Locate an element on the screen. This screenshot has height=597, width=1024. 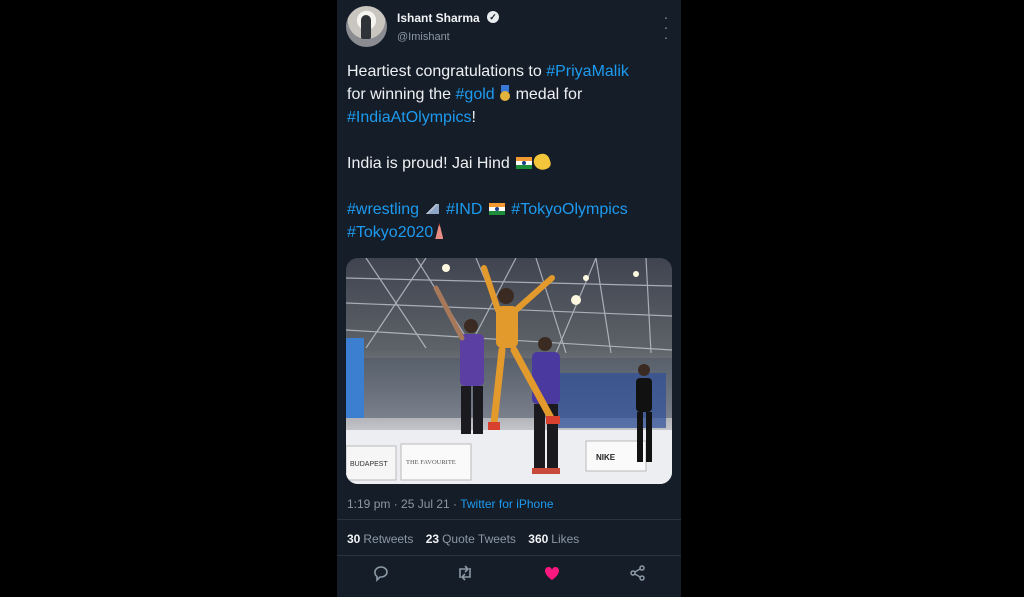
tweet-line-4: India is proud! Jai Hind is located at coordinates (509, 163).